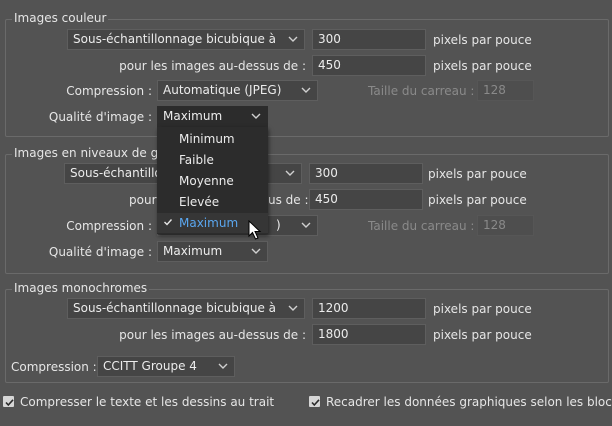 This screenshot has width=612, height=426. What do you see at coordinates (369, 65) in the screenshot?
I see `color-above-field: 450` at bounding box center [369, 65].